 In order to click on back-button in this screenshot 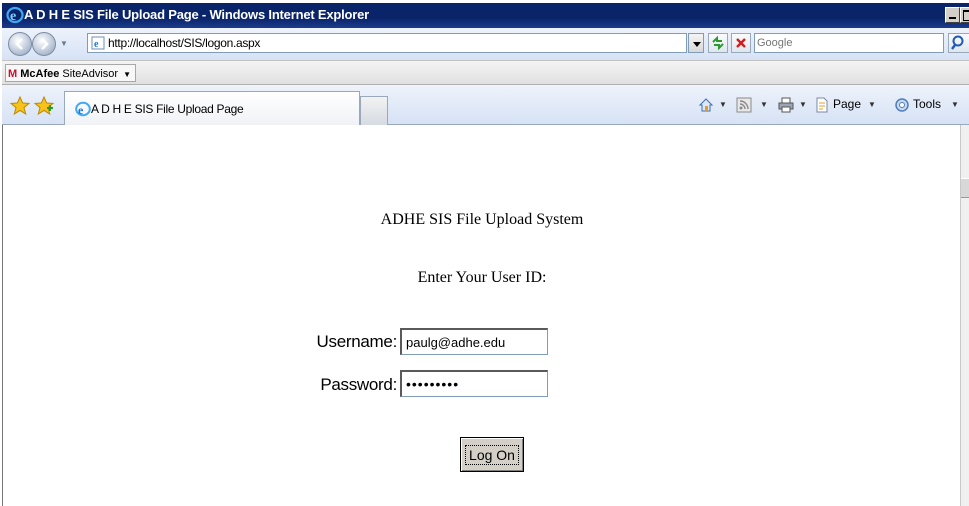, I will do `click(20, 44)`.